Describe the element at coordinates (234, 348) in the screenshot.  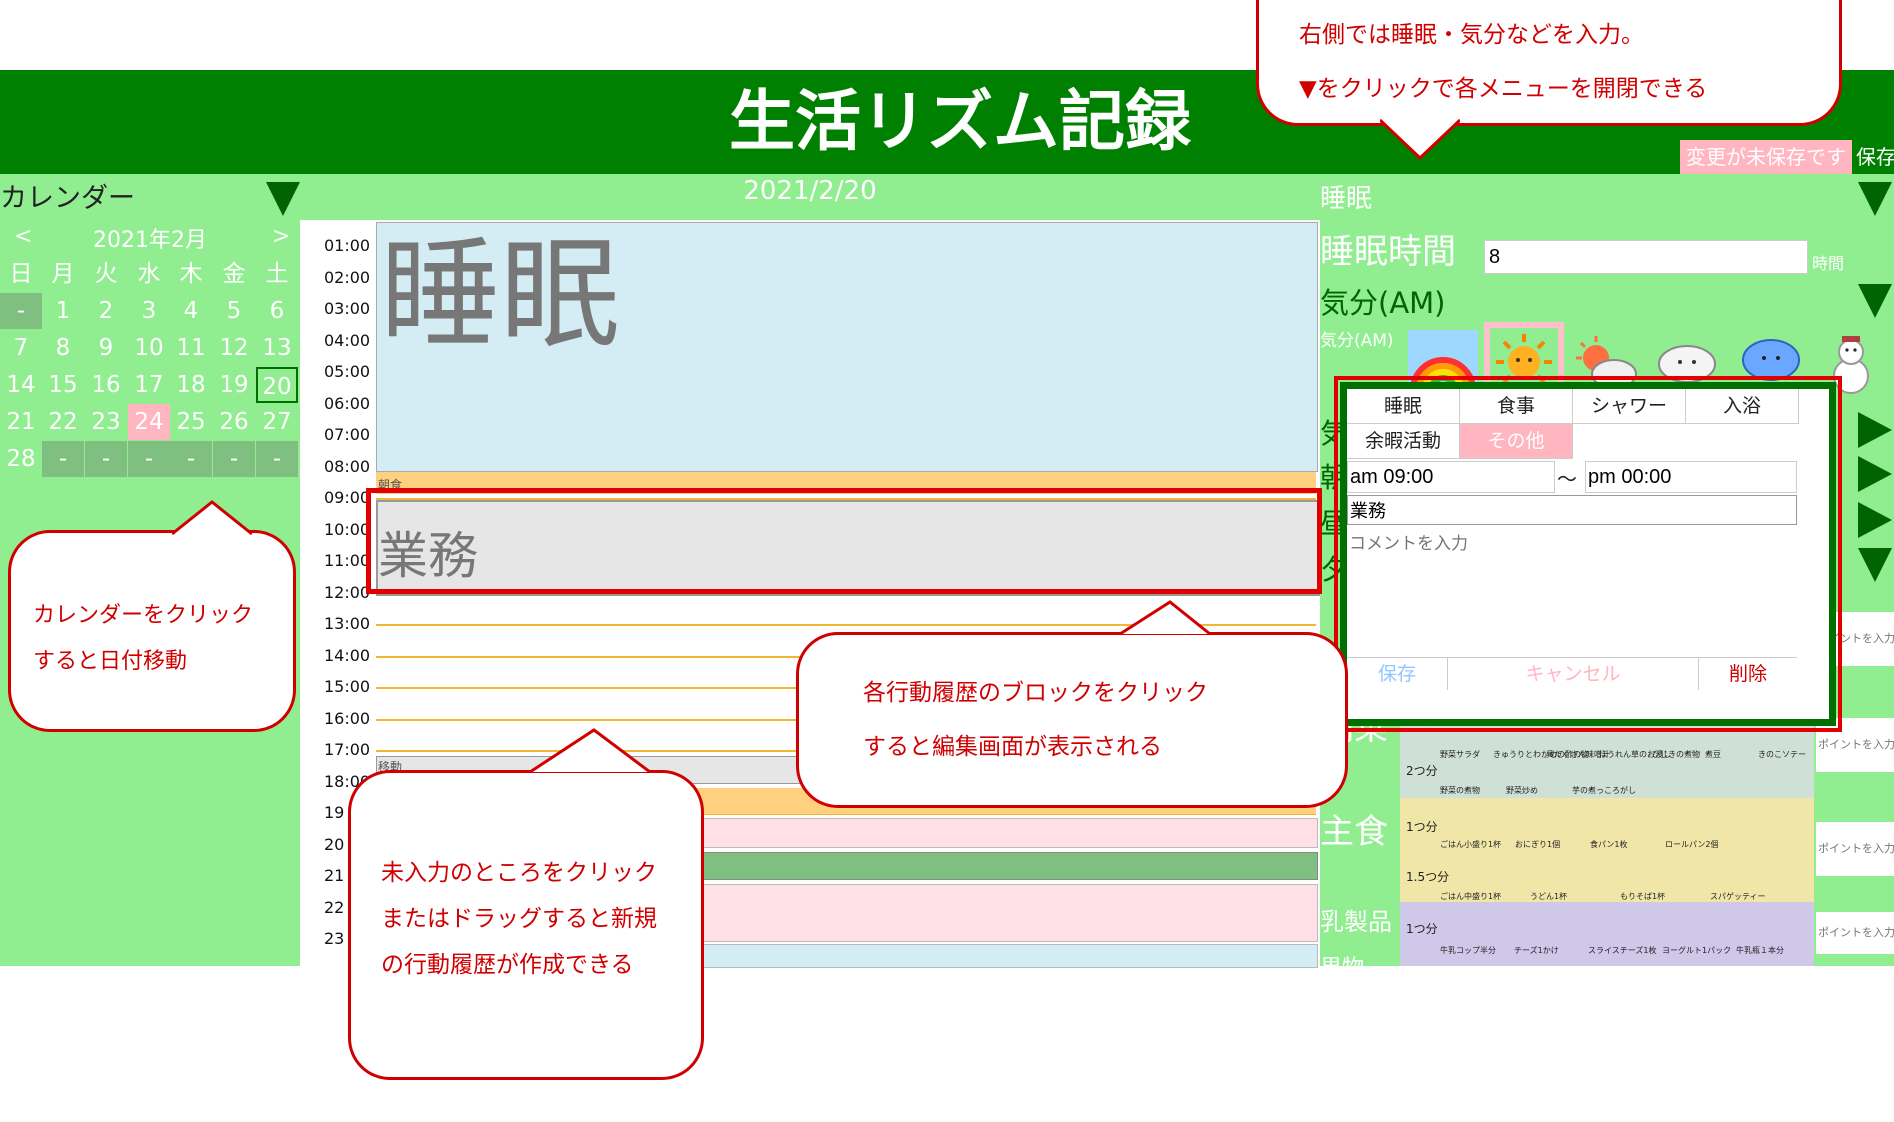
I see `calendar-day: 12` at that location.